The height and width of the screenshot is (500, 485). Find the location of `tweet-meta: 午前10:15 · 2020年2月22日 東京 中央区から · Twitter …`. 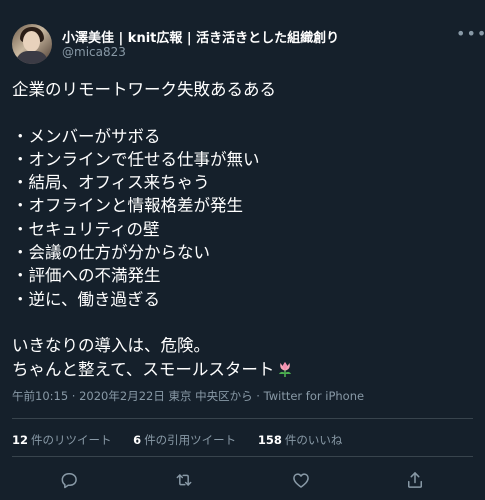

tweet-meta: 午前10:15 · 2020年2月22日 東京 中央区から · Twitter … is located at coordinates (188, 396).